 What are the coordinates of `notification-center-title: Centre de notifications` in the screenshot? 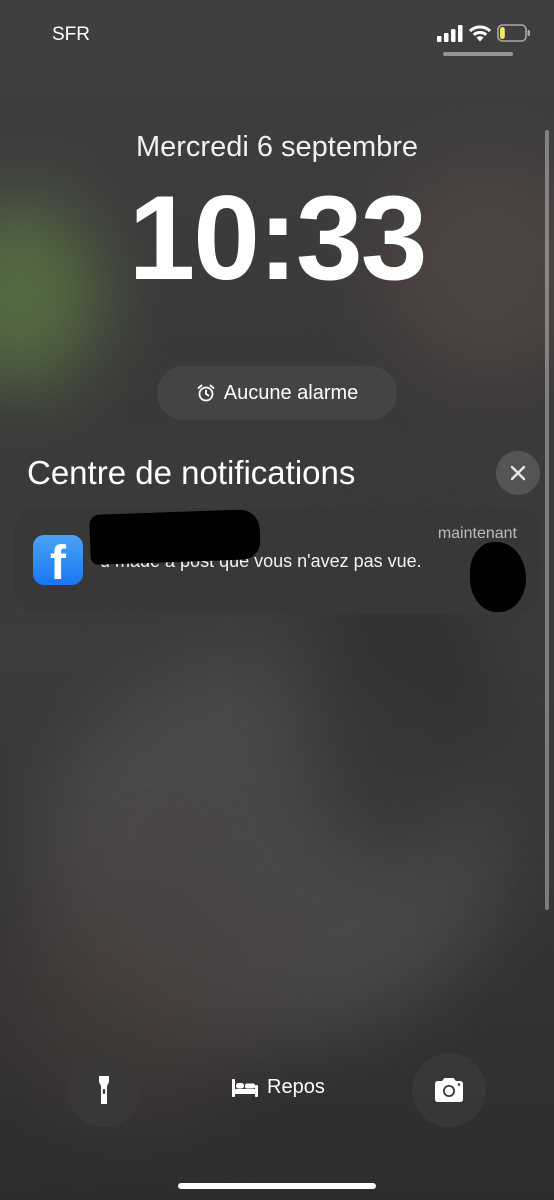 It's located at (191, 472).